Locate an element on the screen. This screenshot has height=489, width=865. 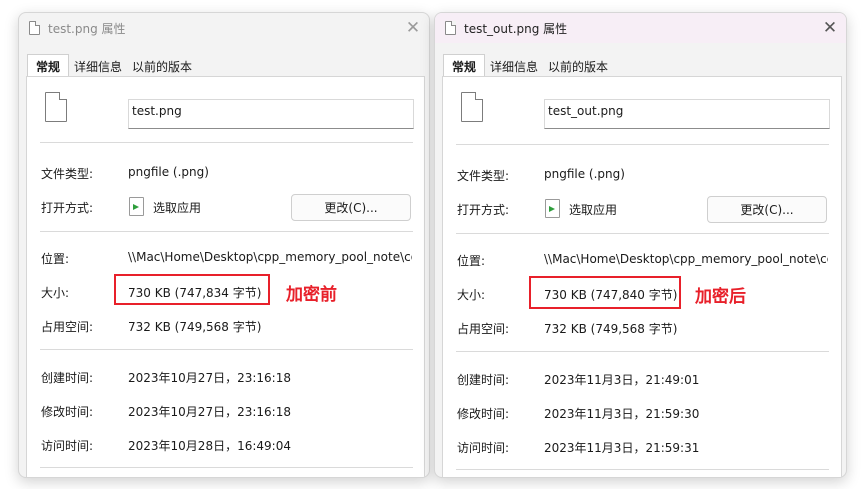
annotation-after-encryption: 加密后 is located at coordinates (720, 297).